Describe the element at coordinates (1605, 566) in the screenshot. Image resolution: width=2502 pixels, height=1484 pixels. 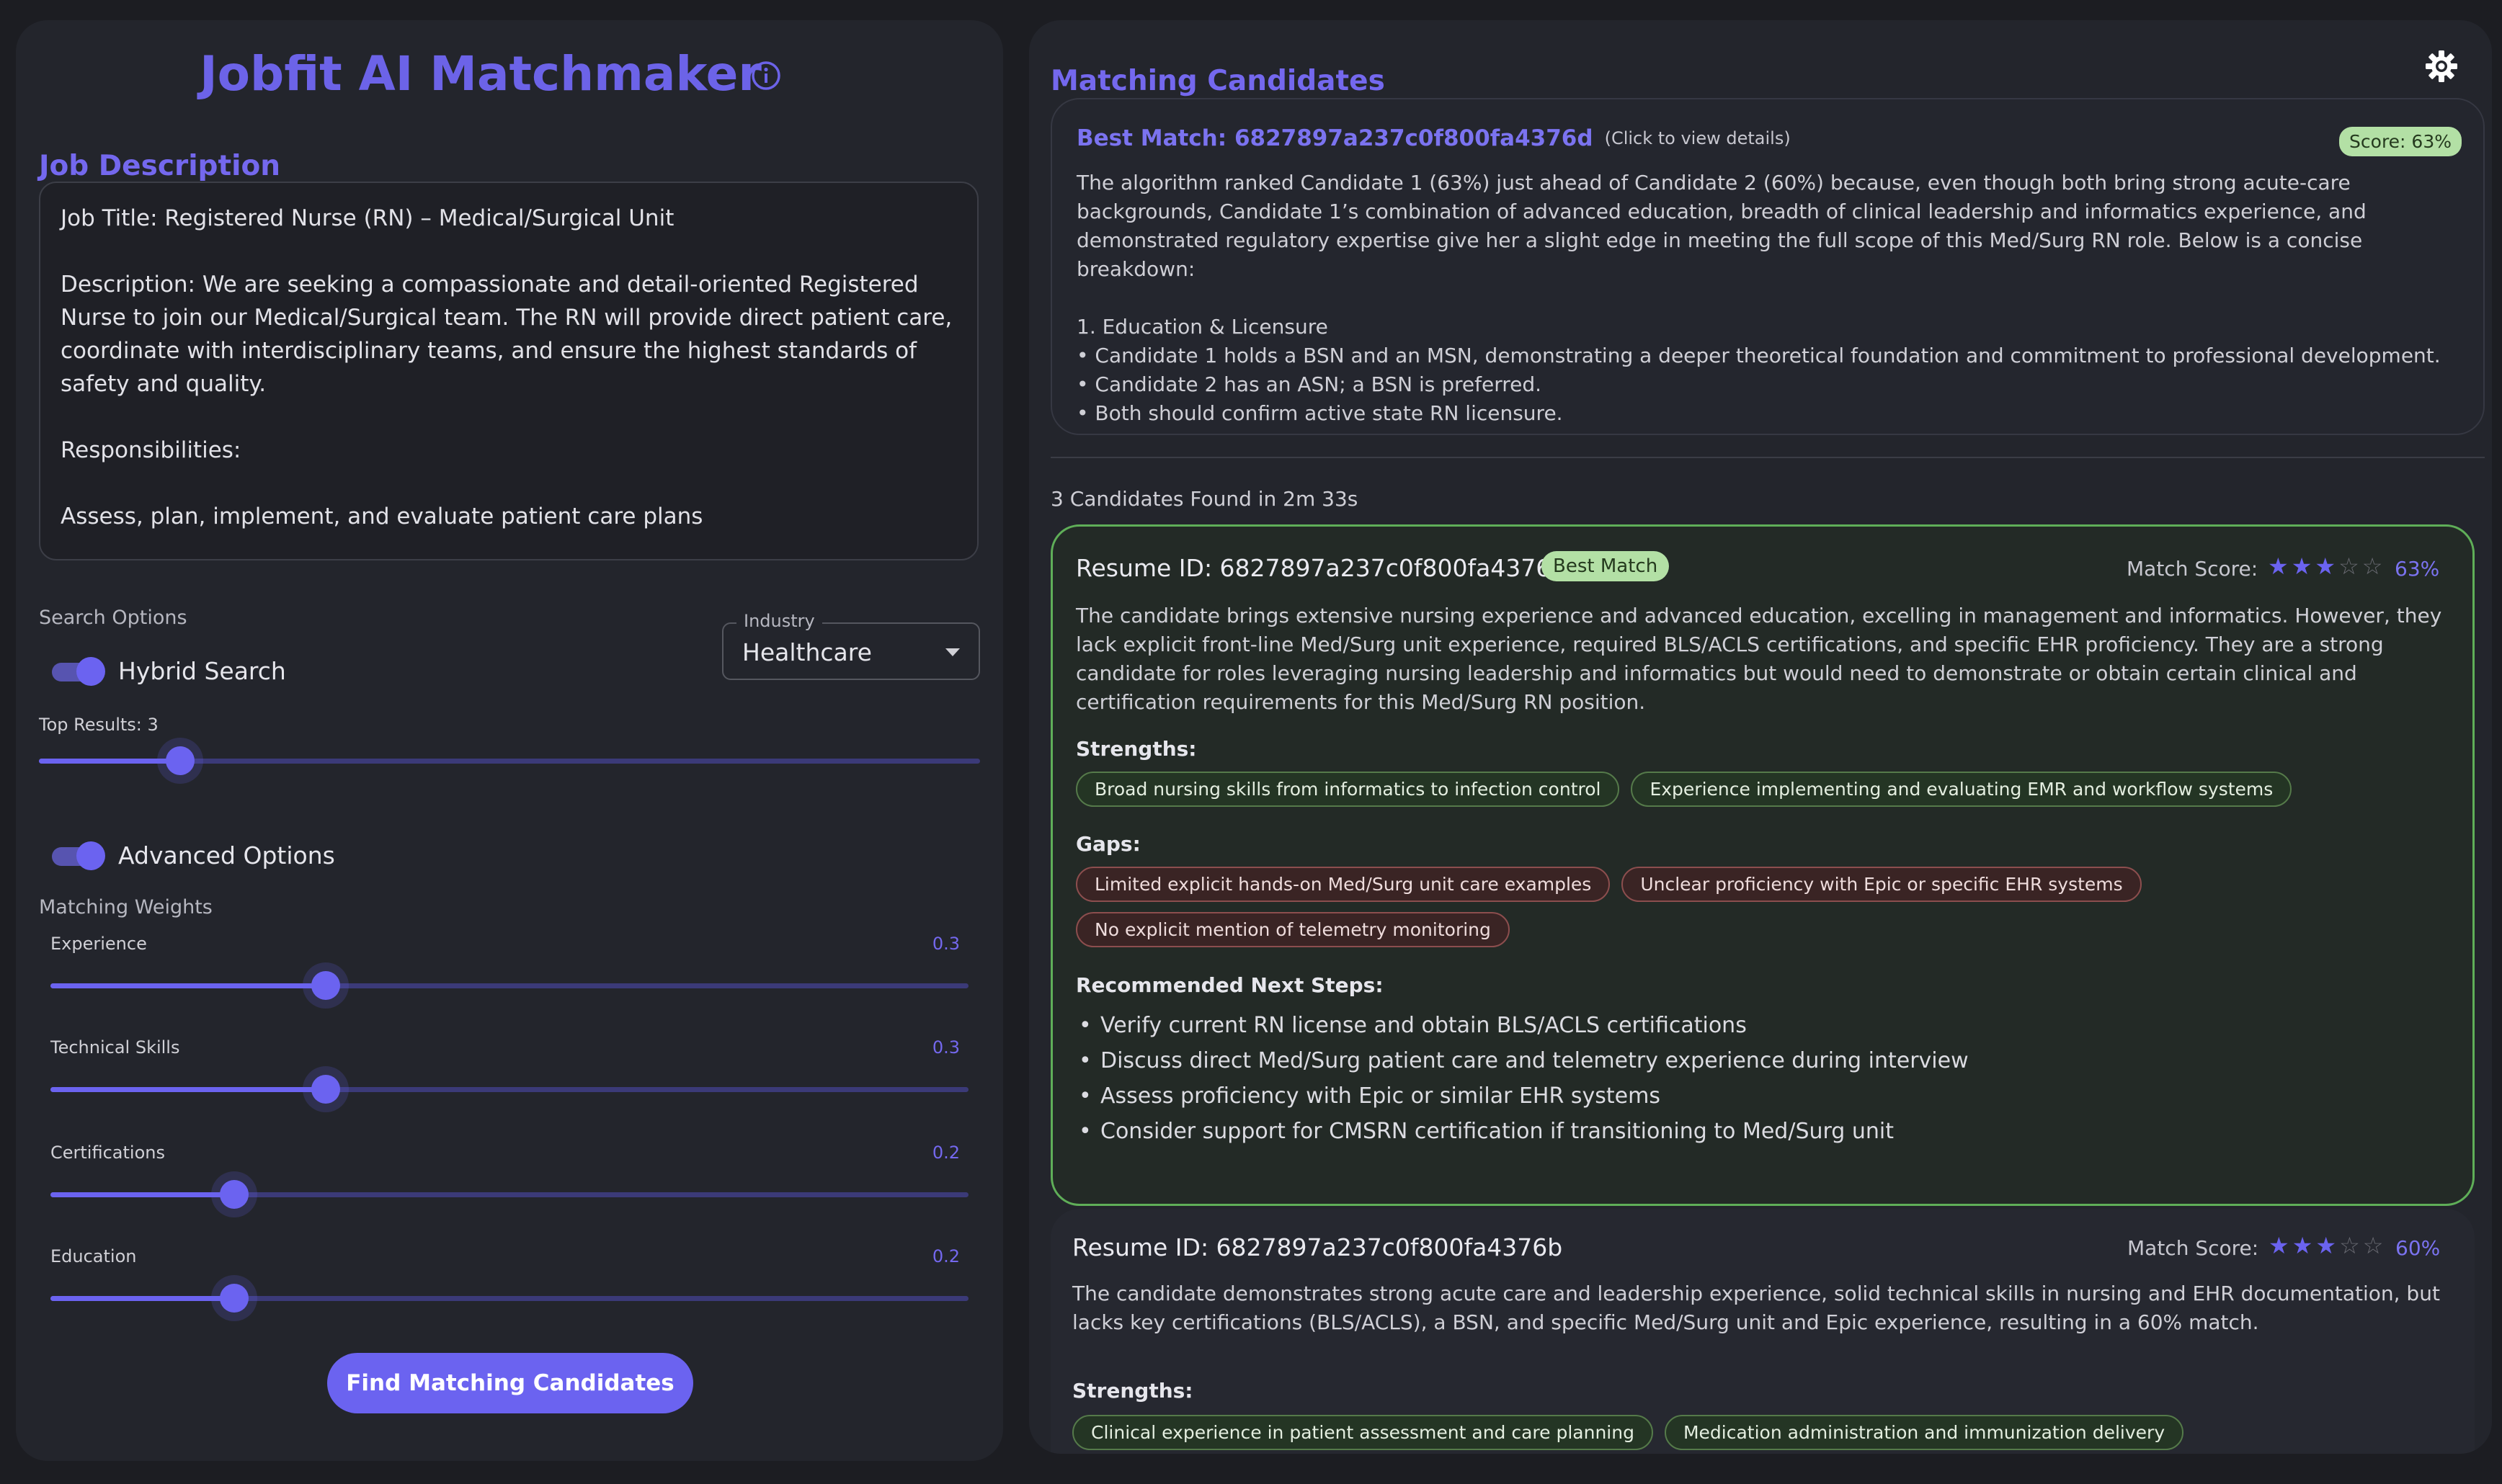
I see `best-match-badge: Best Match` at that location.